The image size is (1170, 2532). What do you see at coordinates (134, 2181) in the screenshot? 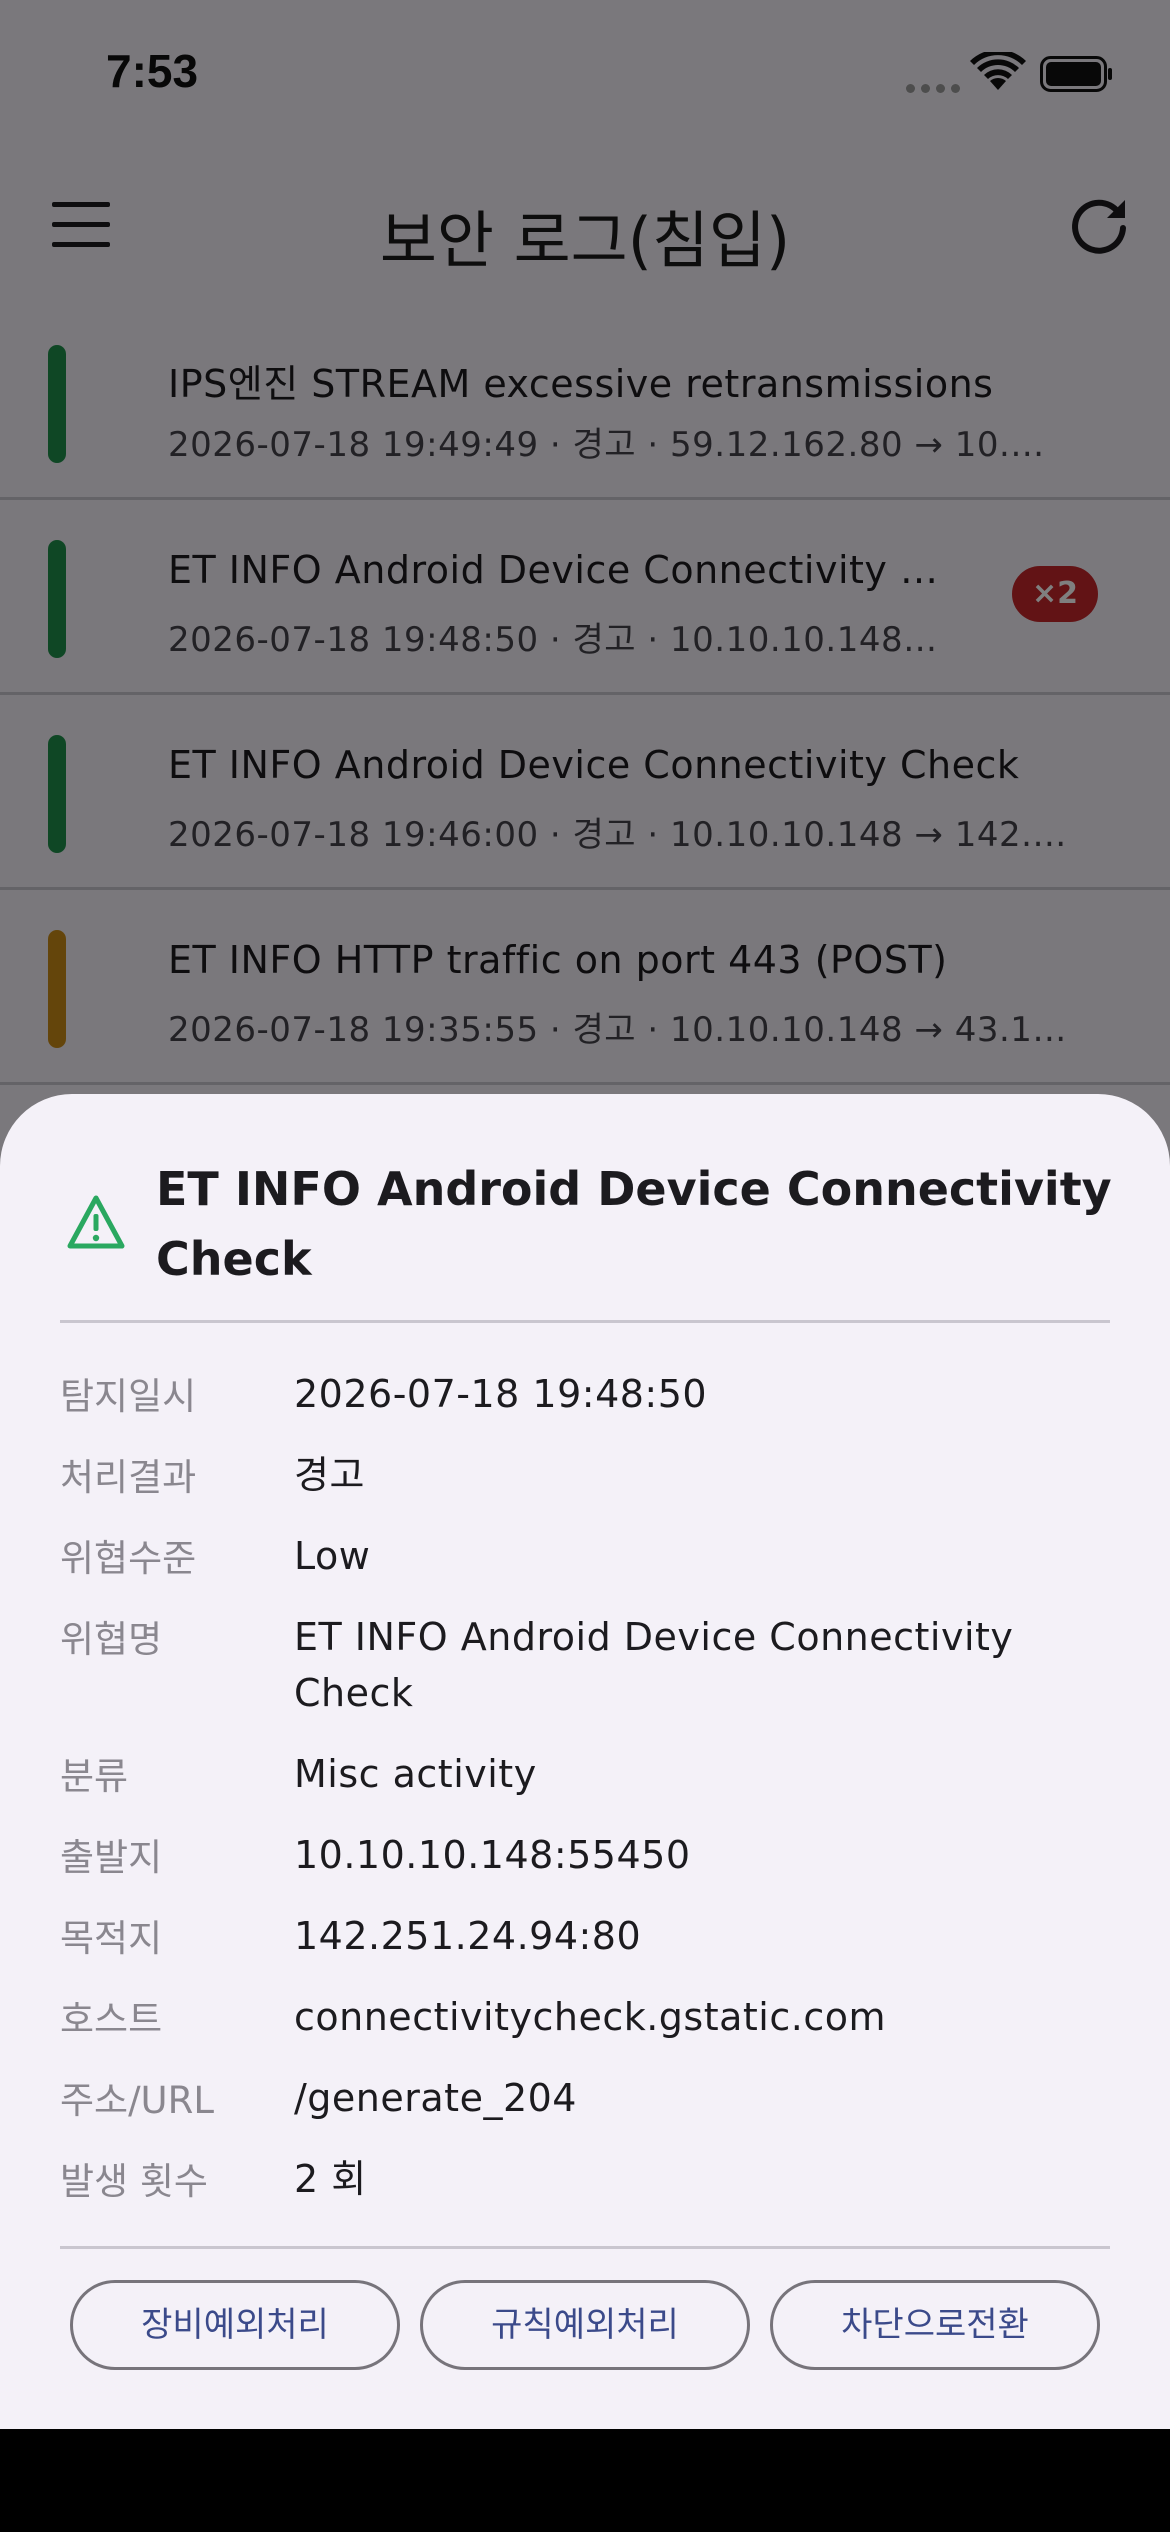
I see `detail-label: 발생 횟수` at bounding box center [134, 2181].